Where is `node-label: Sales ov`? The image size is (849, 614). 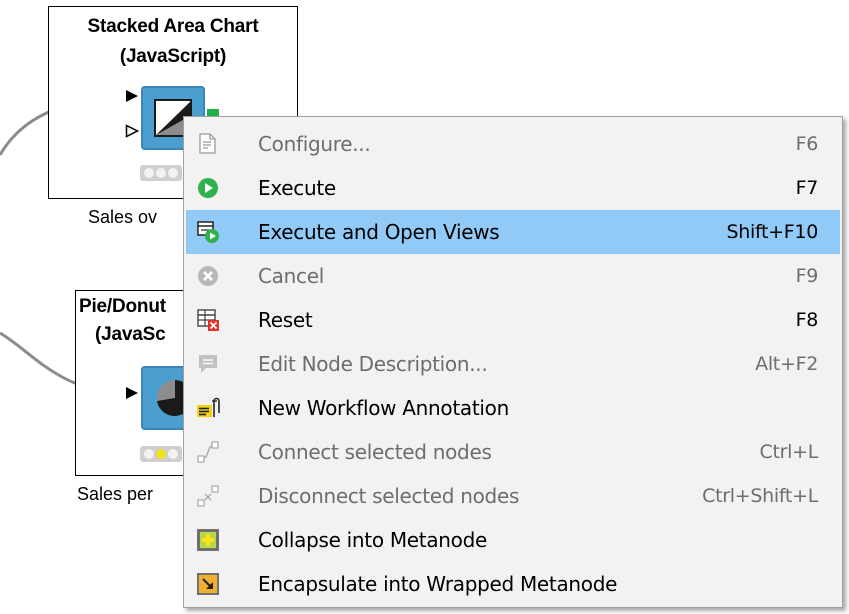 node-label: Sales ov is located at coordinates (122, 217).